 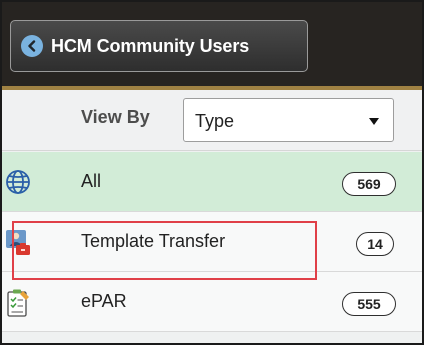 What do you see at coordinates (369, 184) in the screenshot?
I see `count-badge: 569` at bounding box center [369, 184].